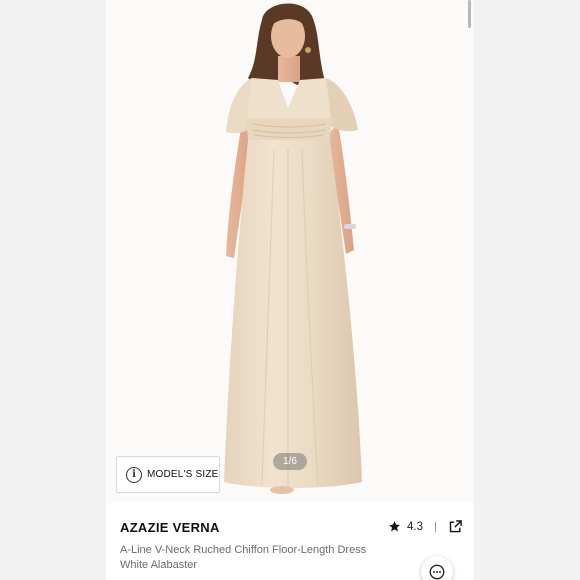 The image size is (580, 580). What do you see at coordinates (437, 572) in the screenshot?
I see `chat-bubble-icon` at bounding box center [437, 572].